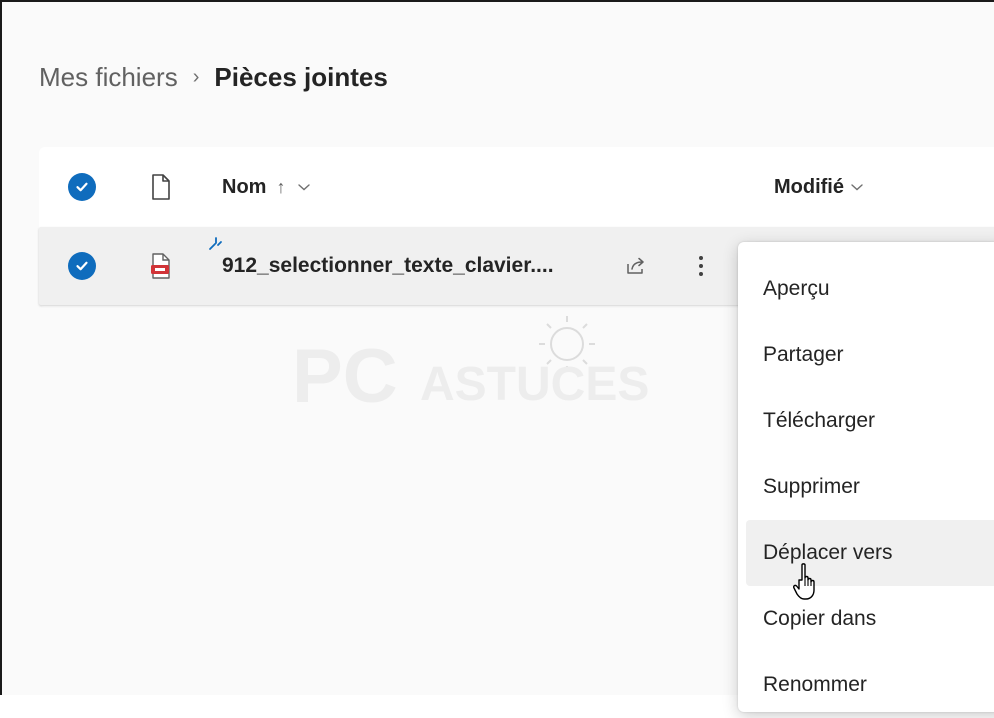 Image resolution: width=994 pixels, height=718 pixels. What do you see at coordinates (516, 187) in the screenshot?
I see `file-list-header: Nom ↑ Modifié` at bounding box center [516, 187].